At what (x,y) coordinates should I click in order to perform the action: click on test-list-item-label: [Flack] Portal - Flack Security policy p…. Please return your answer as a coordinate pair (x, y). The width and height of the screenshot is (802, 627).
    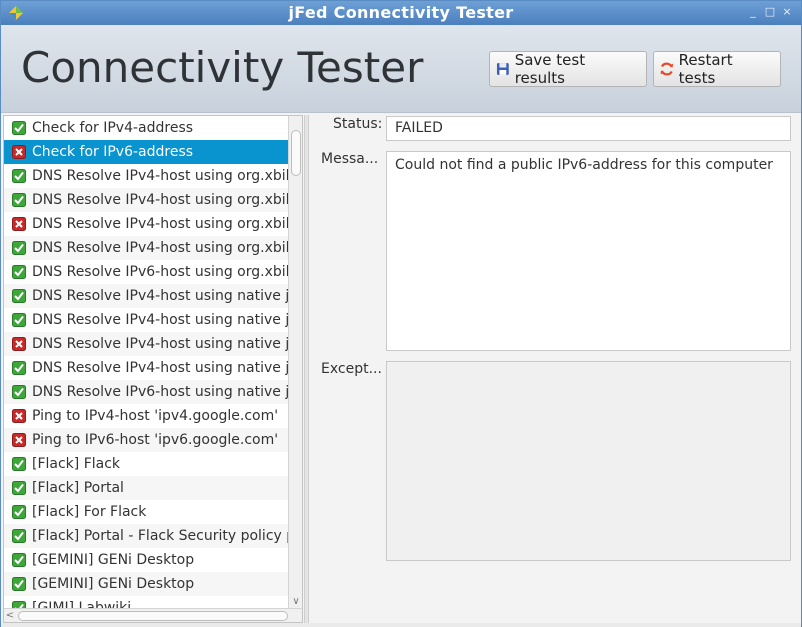
    Looking at the image, I should click on (160, 536).